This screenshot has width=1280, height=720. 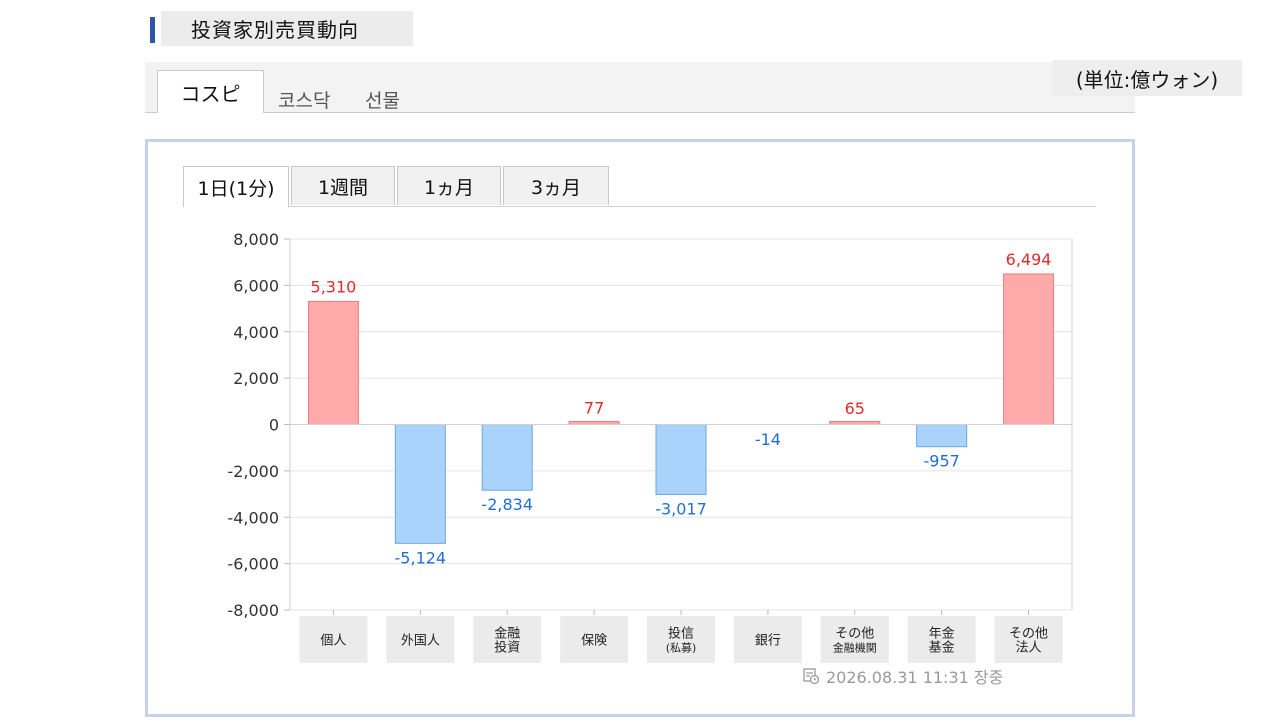 What do you see at coordinates (811, 676) in the screenshot?
I see `calendar-clock-icon` at bounding box center [811, 676].